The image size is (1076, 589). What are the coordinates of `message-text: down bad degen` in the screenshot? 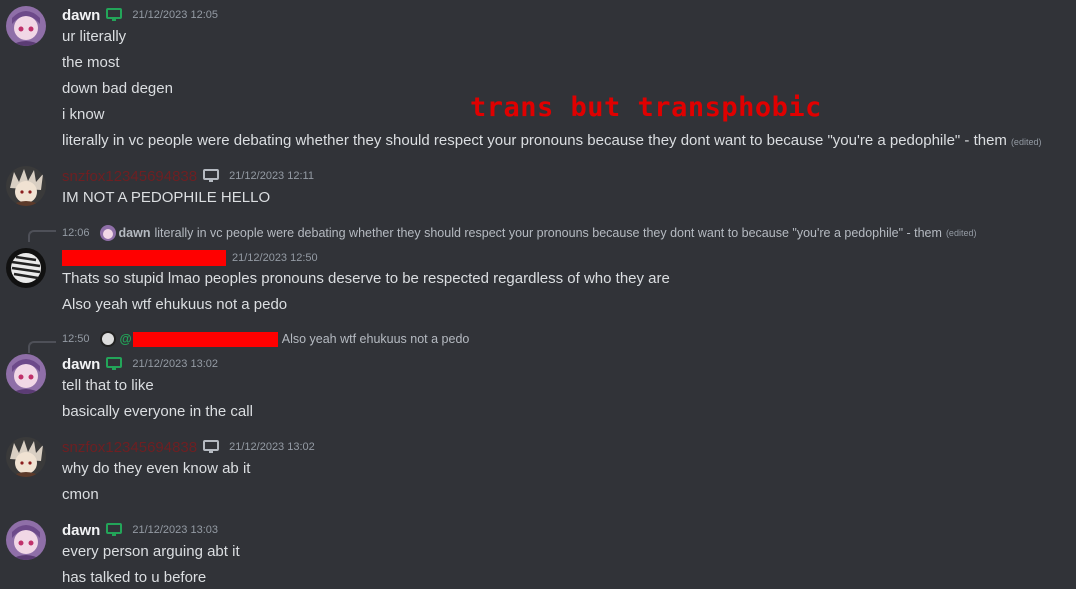 It's located at (117, 88).